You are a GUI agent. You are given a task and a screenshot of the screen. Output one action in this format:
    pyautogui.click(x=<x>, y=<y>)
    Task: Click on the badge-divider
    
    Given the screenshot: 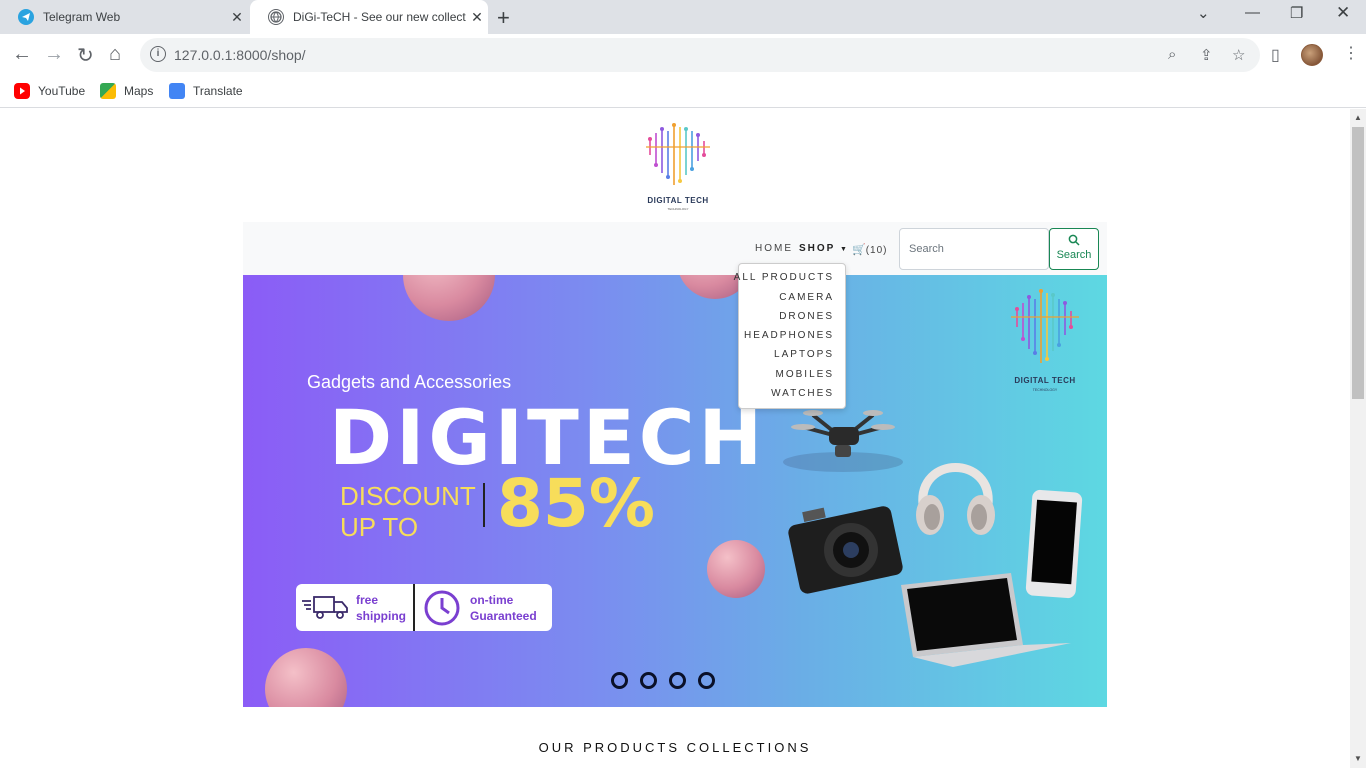 What is the action you would take?
    pyautogui.click(x=414, y=607)
    